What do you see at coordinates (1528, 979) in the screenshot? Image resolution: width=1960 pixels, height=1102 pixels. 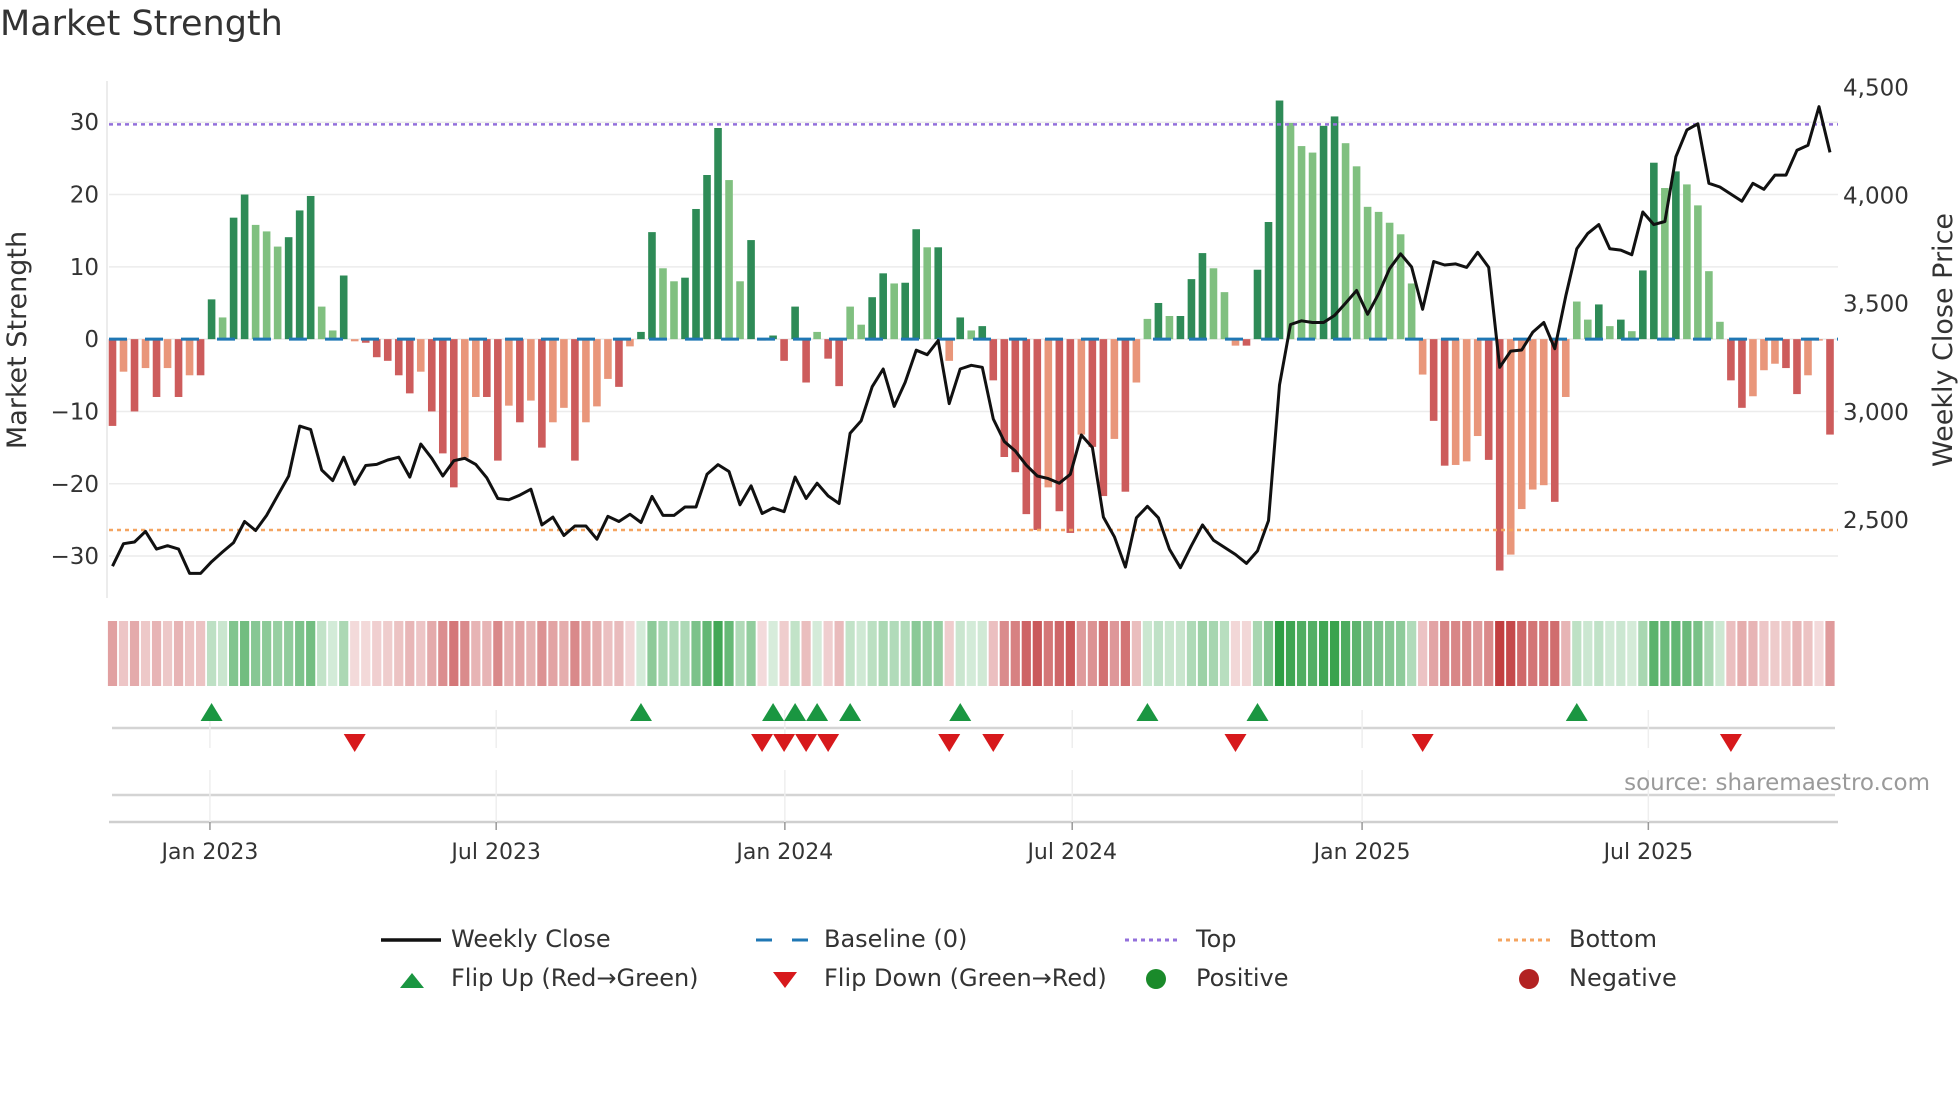 I see `legend-circle-icon` at bounding box center [1528, 979].